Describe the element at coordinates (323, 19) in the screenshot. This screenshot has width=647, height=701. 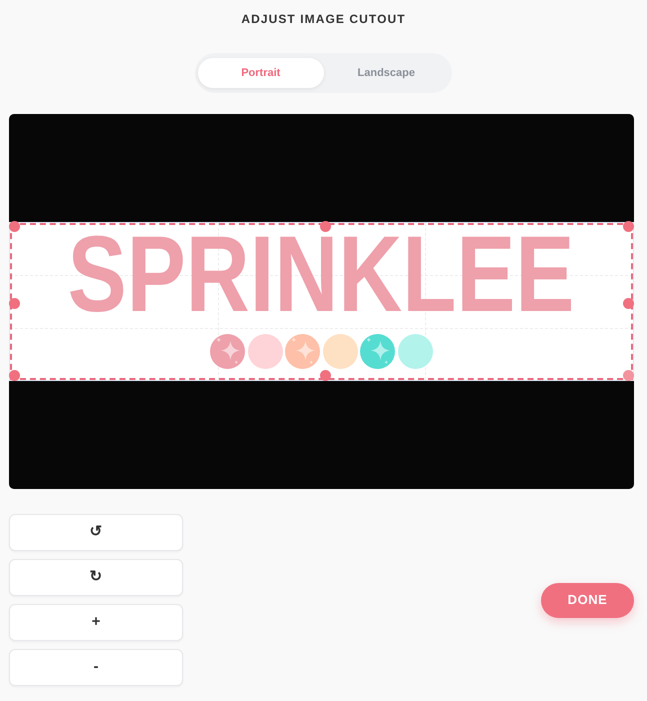
I see `dialog-title: ADJUST IMAGE CUTOUT` at that location.